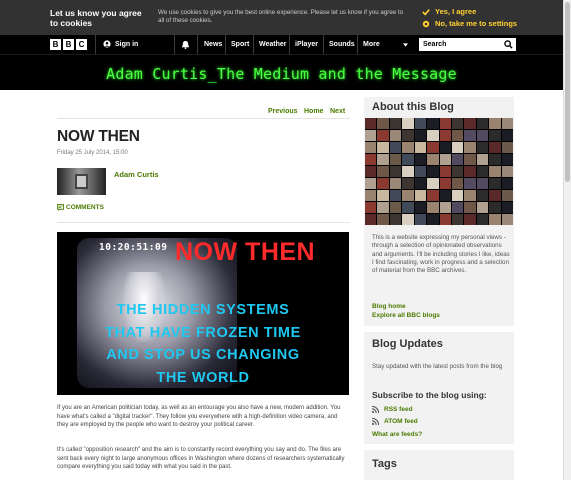 This screenshot has width=571, height=480. Describe the element at coordinates (389, 306) in the screenshot. I see `blog-home-link: Blog home` at that location.